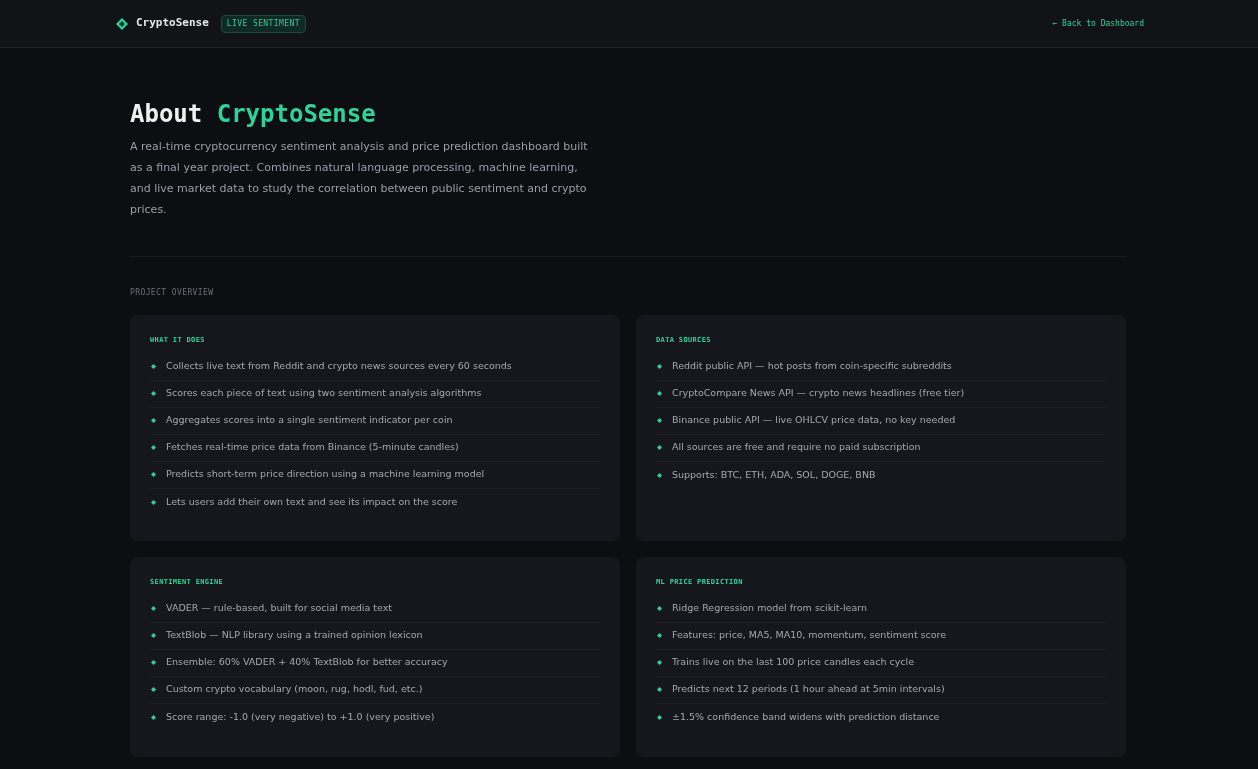 This screenshot has height=769, width=1258. I want to click on list-item-text: Aggregates scores into a single sentiment indicator per coin, so click(309, 420).